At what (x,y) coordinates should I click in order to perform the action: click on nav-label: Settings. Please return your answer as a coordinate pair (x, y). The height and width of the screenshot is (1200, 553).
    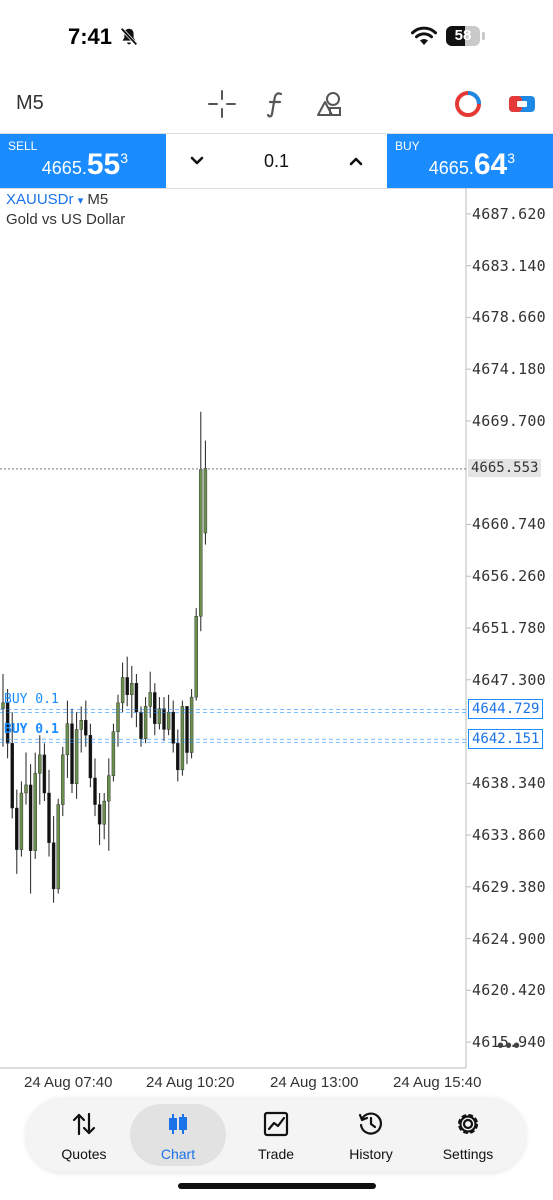
    Looking at the image, I should click on (468, 1154).